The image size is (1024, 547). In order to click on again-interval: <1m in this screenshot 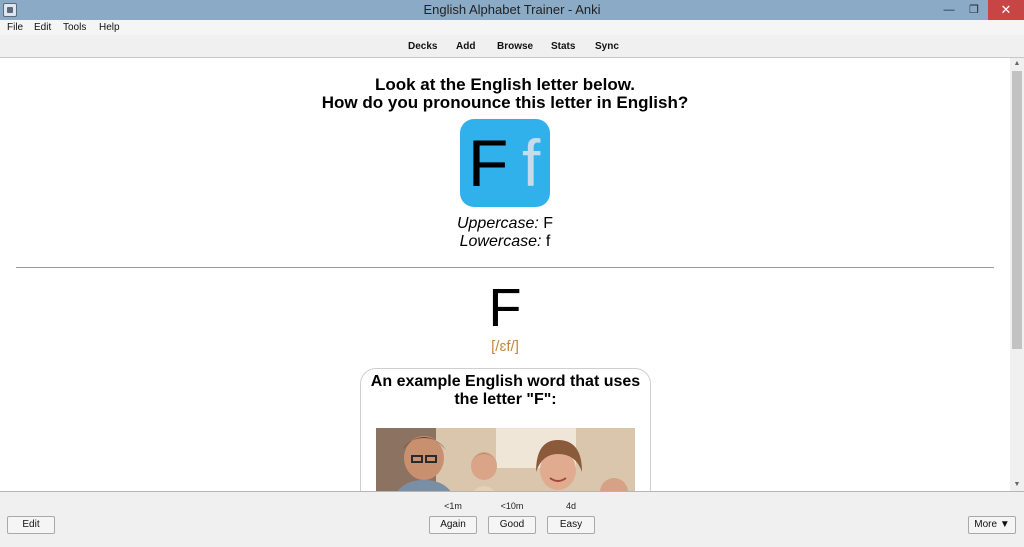, I will do `click(453, 506)`.